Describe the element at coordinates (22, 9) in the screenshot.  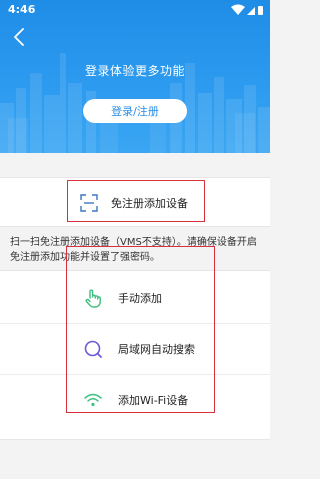
I see `status-time: 4:46` at that location.